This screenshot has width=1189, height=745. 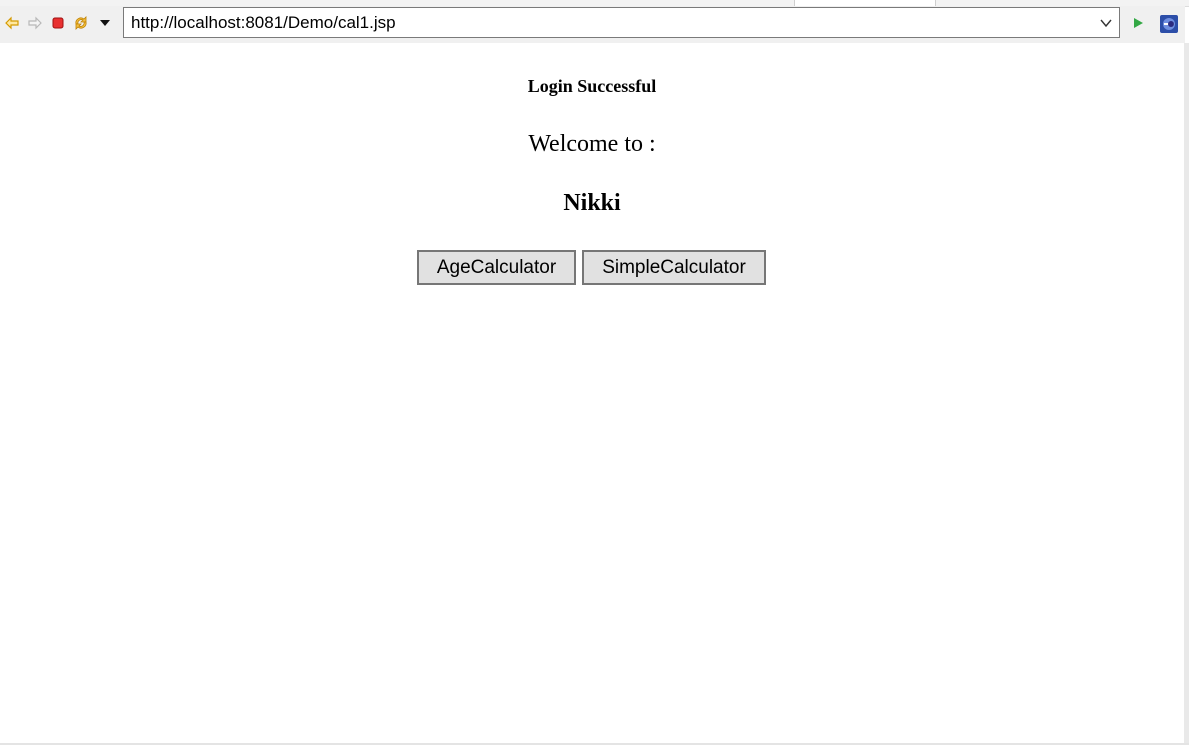 What do you see at coordinates (592, 86) in the screenshot?
I see `login-success-heading: Login Successful` at bounding box center [592, 86].